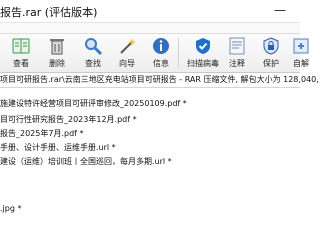 This screenshot has height=250, width=320. I want to click on wizard-button: 向导, so click(127, 53).